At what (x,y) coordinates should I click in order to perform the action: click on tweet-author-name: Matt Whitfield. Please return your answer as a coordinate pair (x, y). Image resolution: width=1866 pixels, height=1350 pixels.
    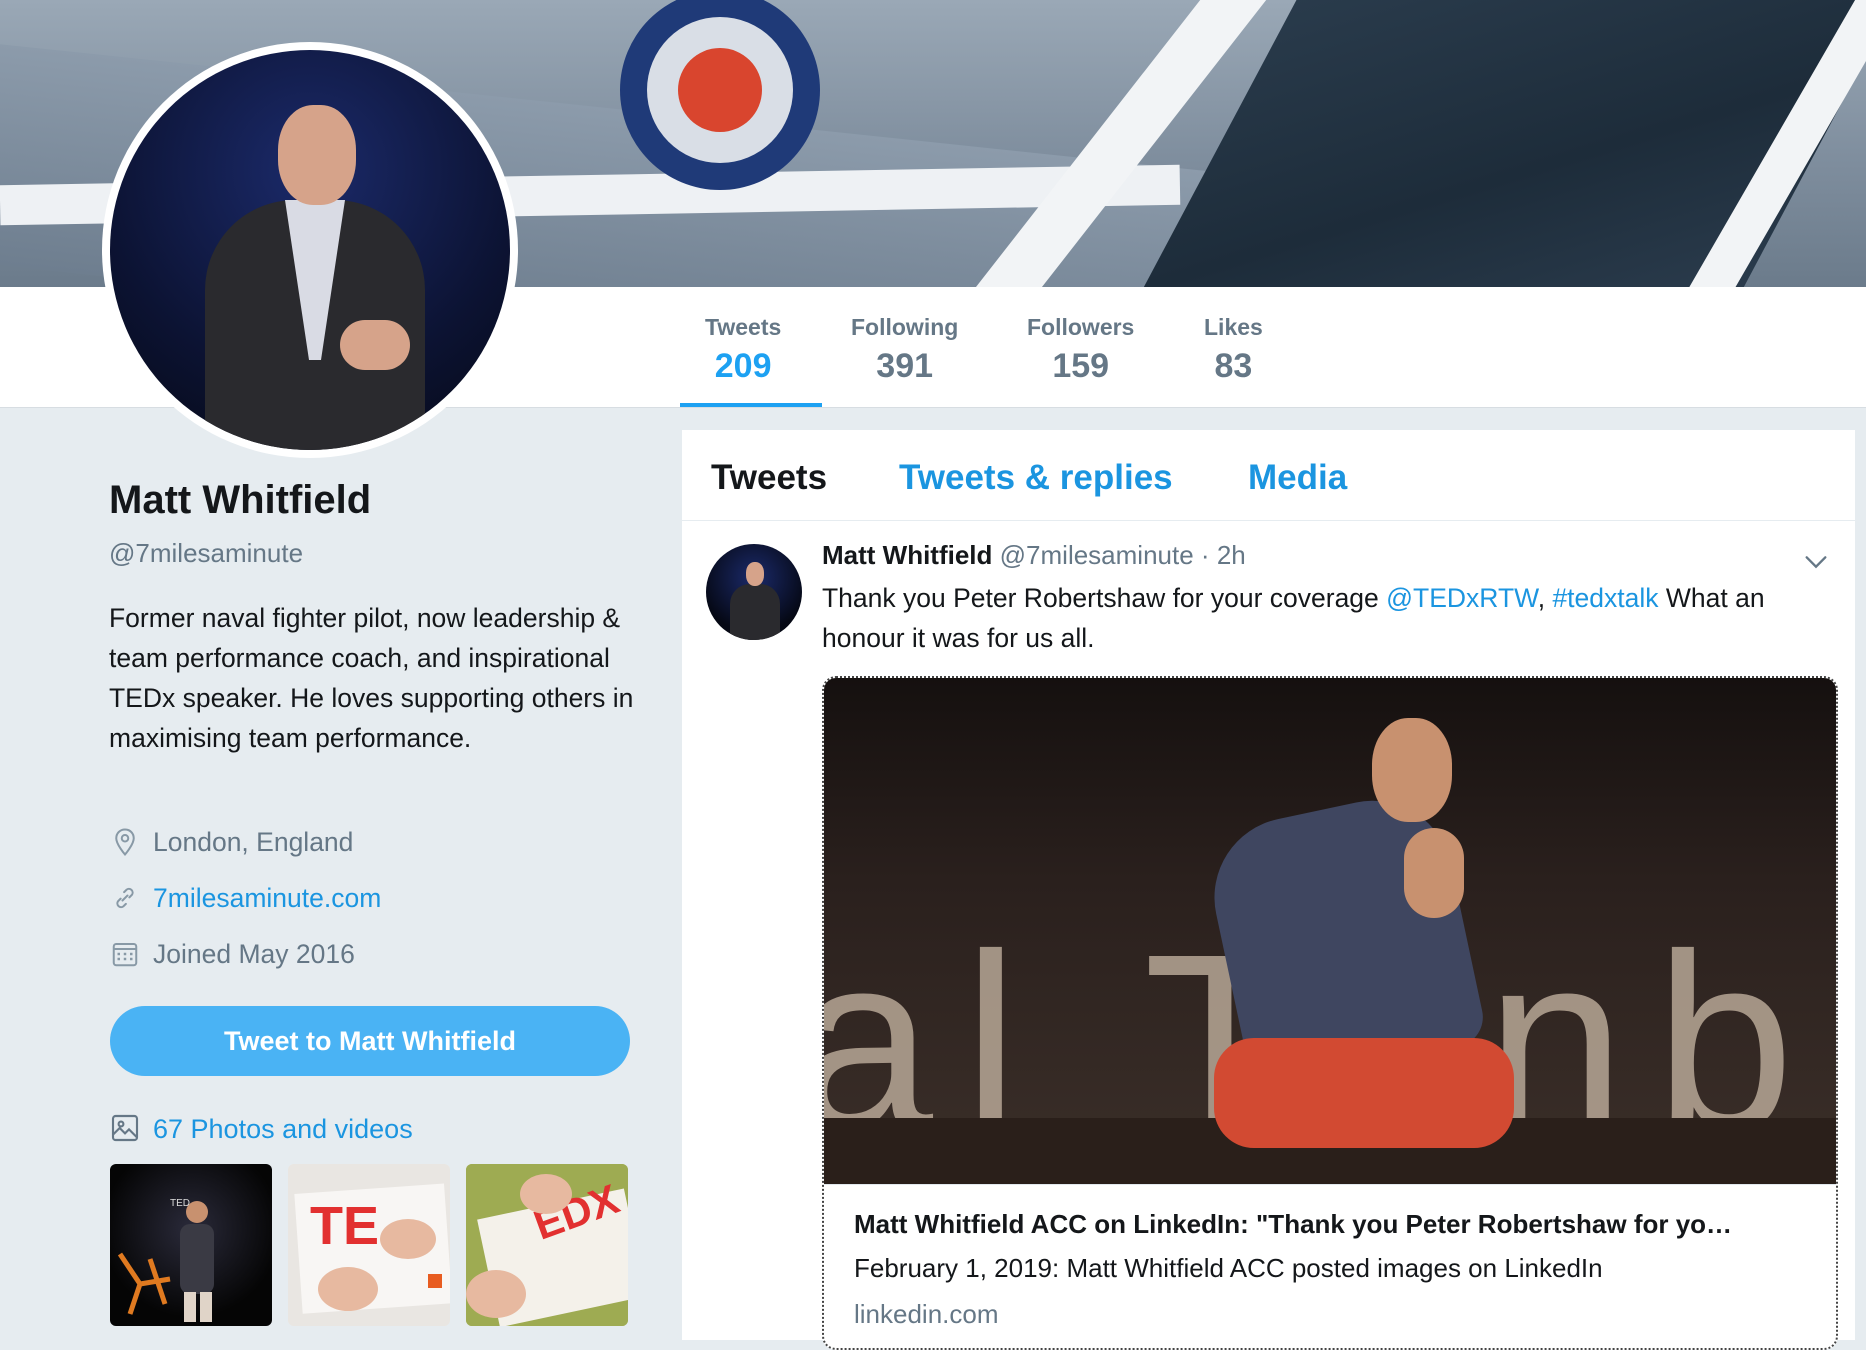
    Looking at the image, I should click on (907, 555).